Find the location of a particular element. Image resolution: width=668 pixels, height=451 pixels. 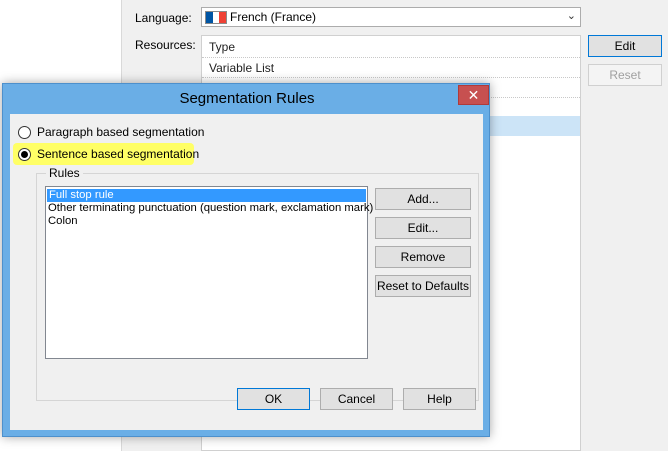

sentence-segmentation-radio: Sentence based segmentation is located at coordinates (108, 154).